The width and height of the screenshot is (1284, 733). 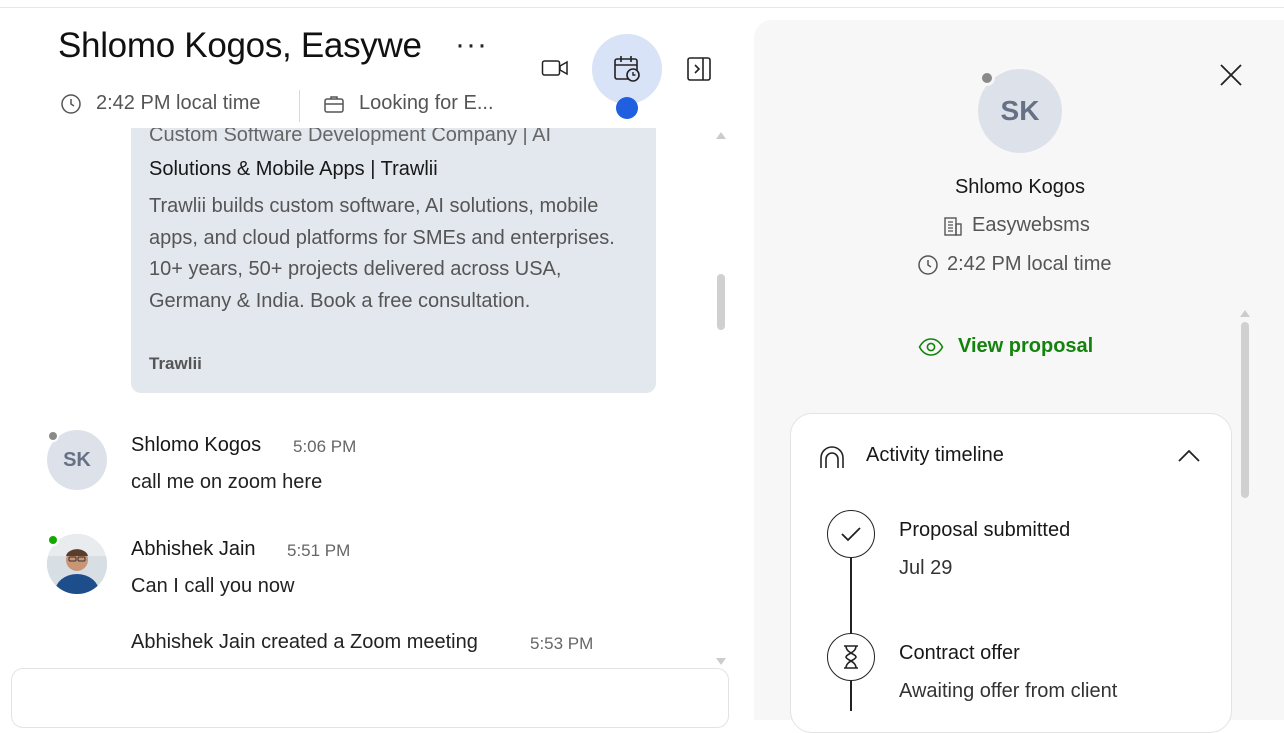 I want to click on check-icon, so click(x=851, y=534).